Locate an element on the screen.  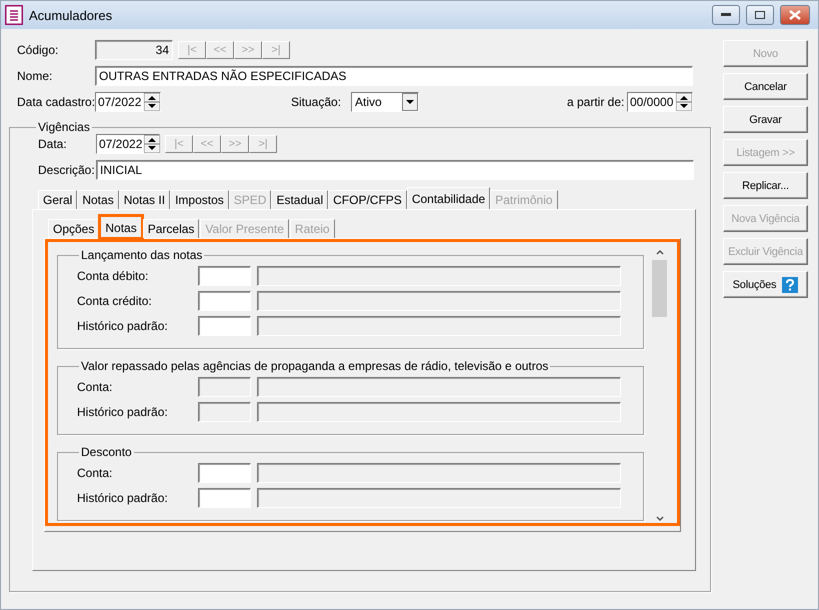
field-label: Descrição: is located at coordinates (67, 170).